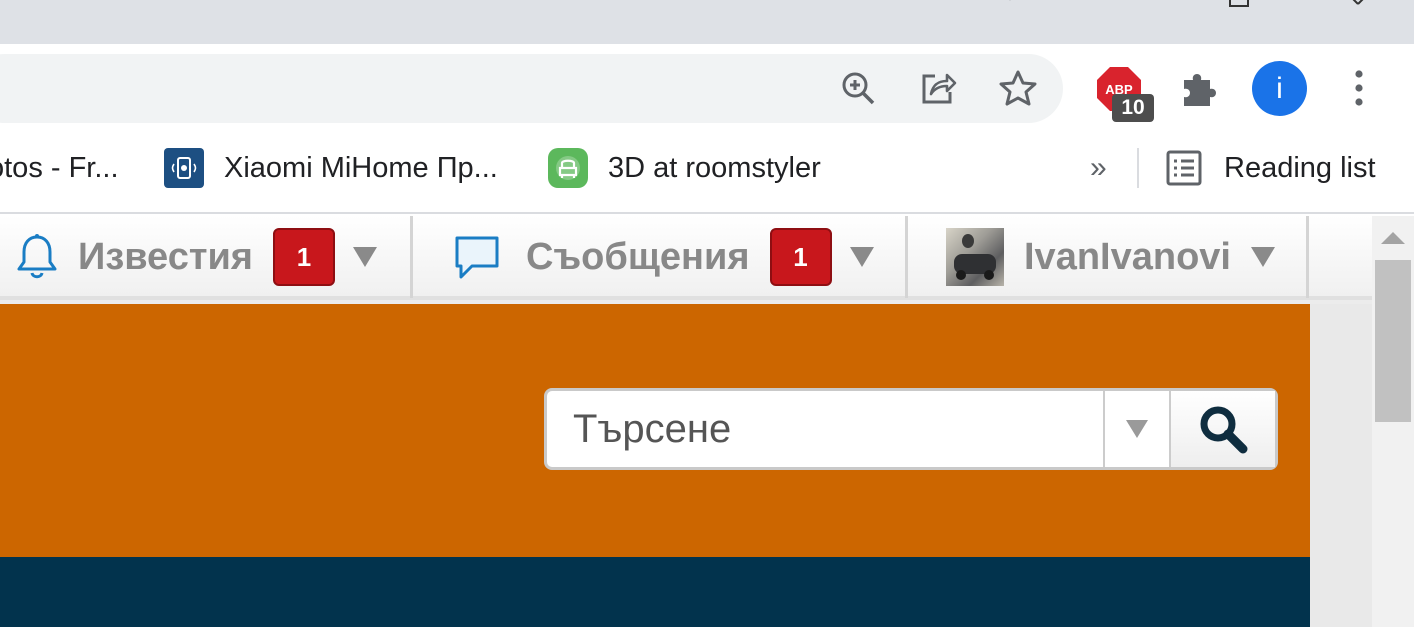 This screenshot has height=627, width=1414. Describe the element at coordinates (825, 429) in the screenshot. I see `search-input: Търсене` at that location.